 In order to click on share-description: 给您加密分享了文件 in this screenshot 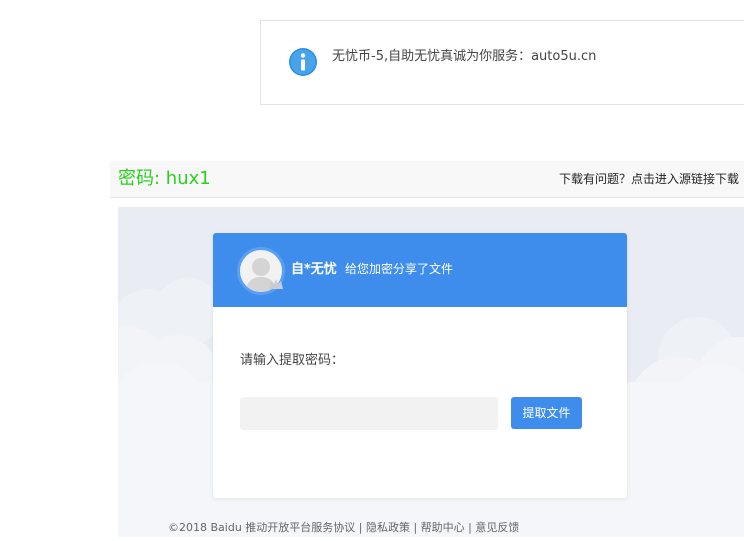, I will do `click(399, 269)`.